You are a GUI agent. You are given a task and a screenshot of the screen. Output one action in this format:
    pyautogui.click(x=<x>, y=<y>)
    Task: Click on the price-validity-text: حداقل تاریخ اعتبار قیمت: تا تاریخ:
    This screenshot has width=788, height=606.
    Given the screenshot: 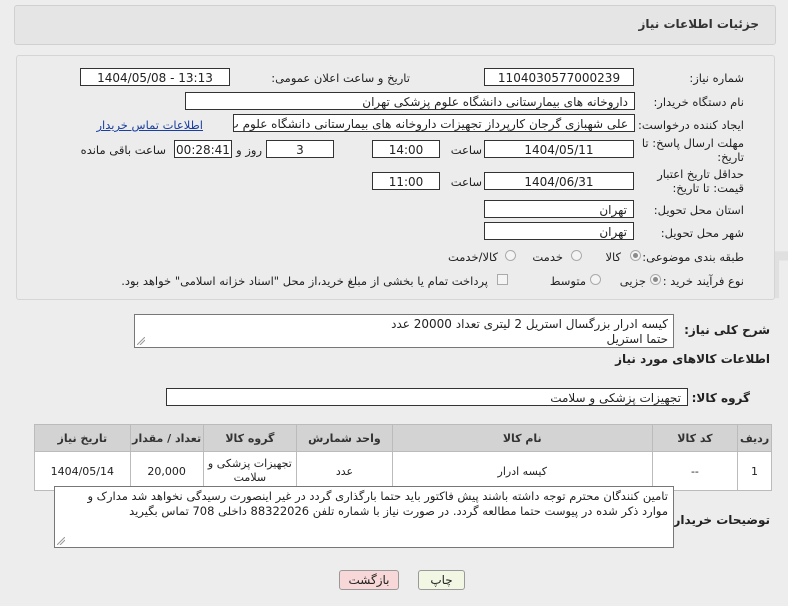 What is the action you would take?
    pyautogui.click(x=700, y=181)
    